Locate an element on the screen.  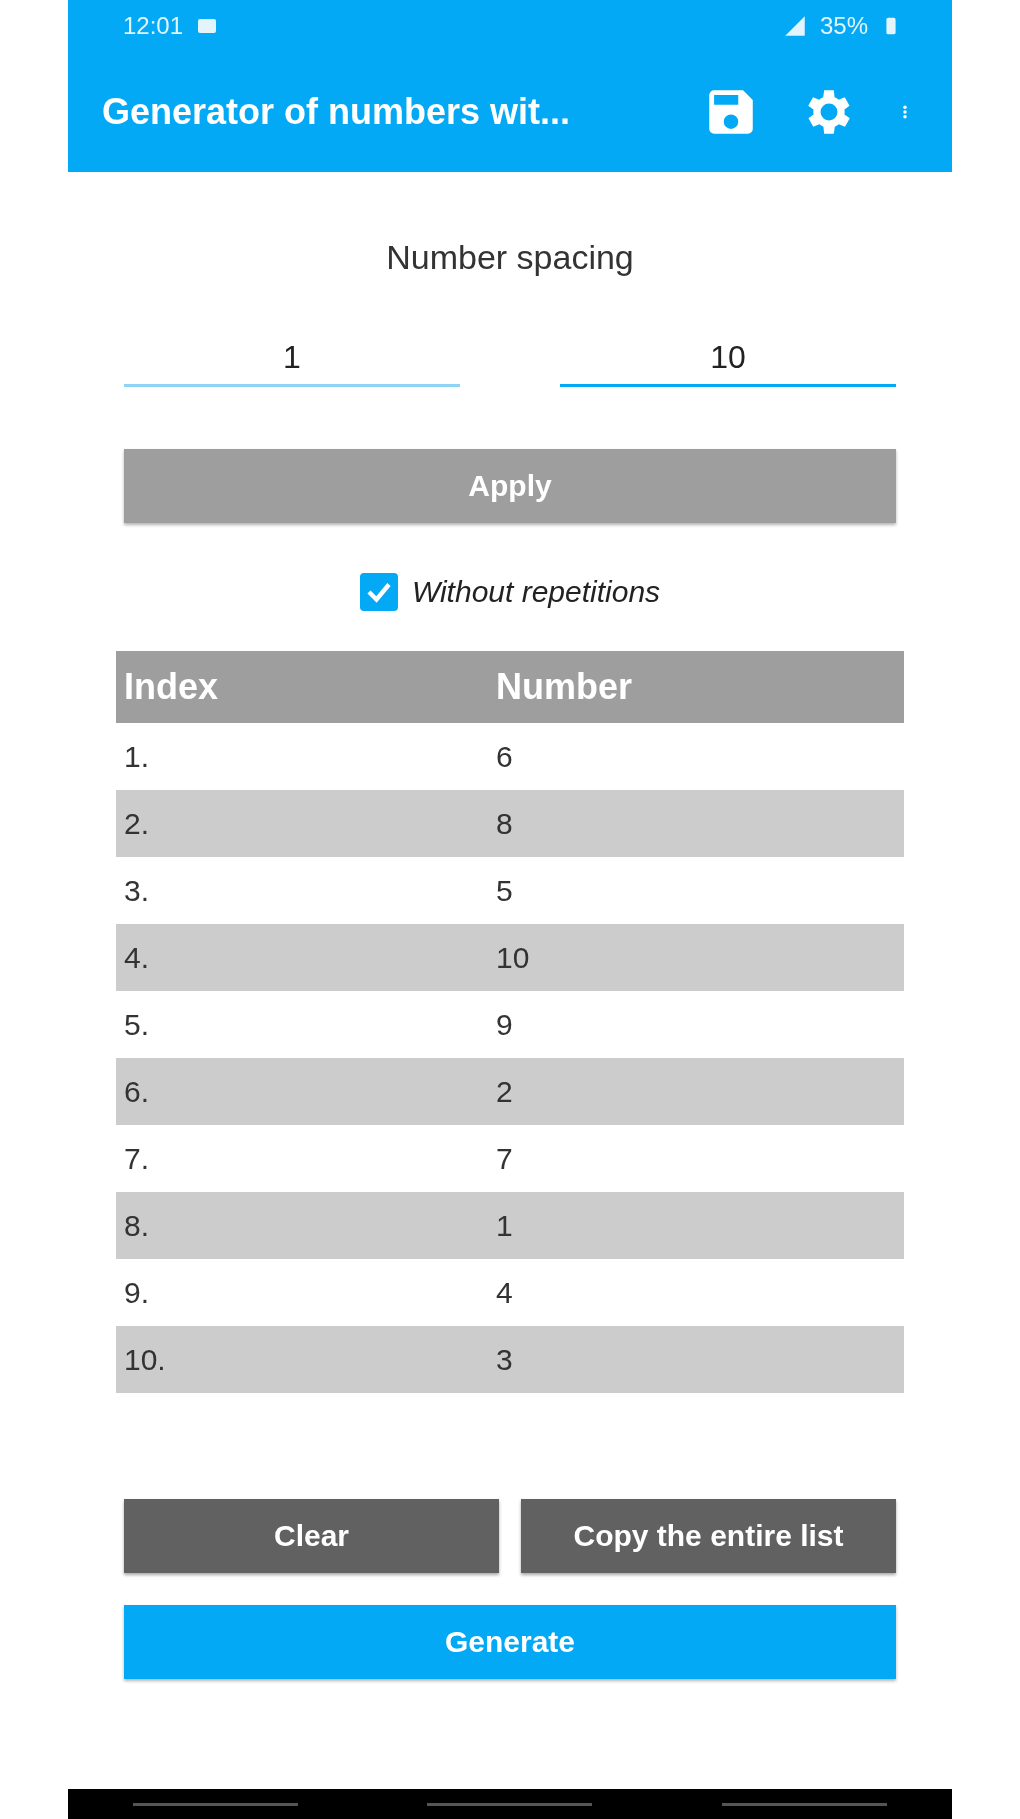
input-field: 10 is located at coordinates (728, 359).